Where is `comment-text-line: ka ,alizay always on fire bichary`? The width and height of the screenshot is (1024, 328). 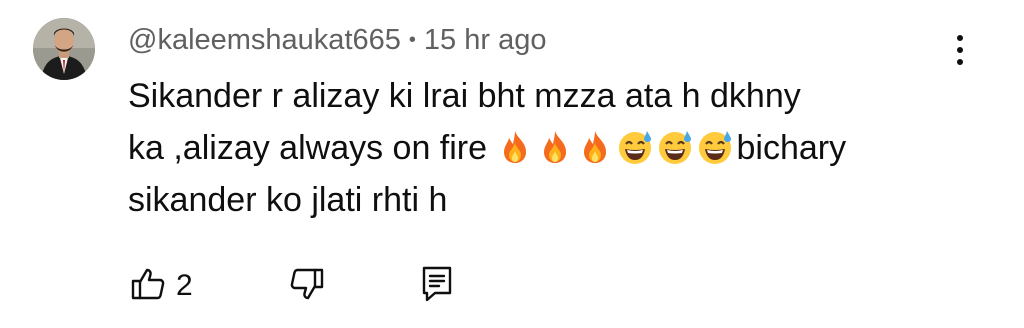
comment-text-line: ka ,alizay always on fire bichary is located at coordinates (538, 148).